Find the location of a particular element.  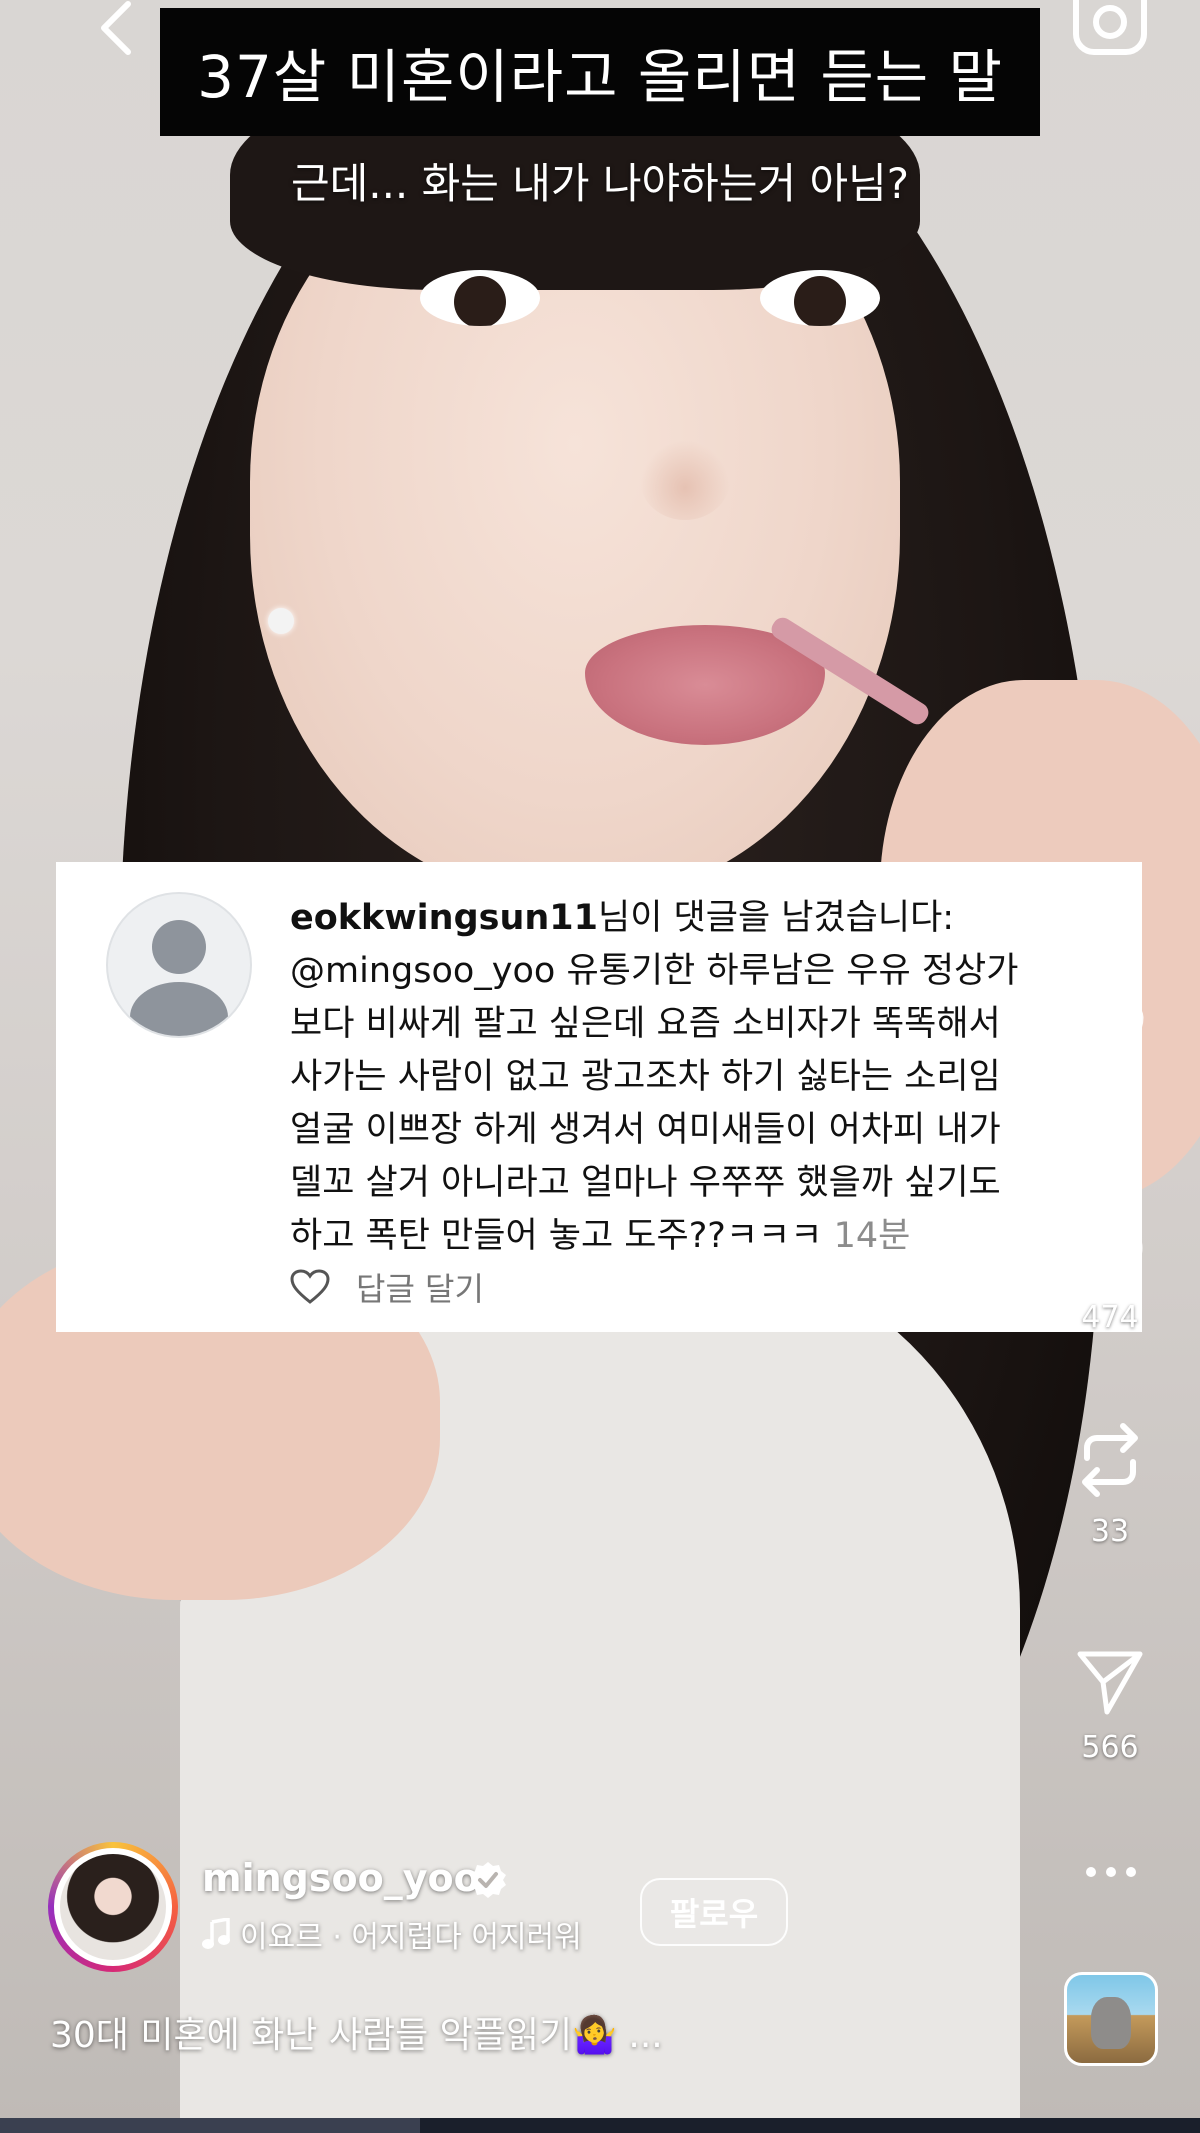

follow-button: 팔로우 is located at coordinates (714, 1912).